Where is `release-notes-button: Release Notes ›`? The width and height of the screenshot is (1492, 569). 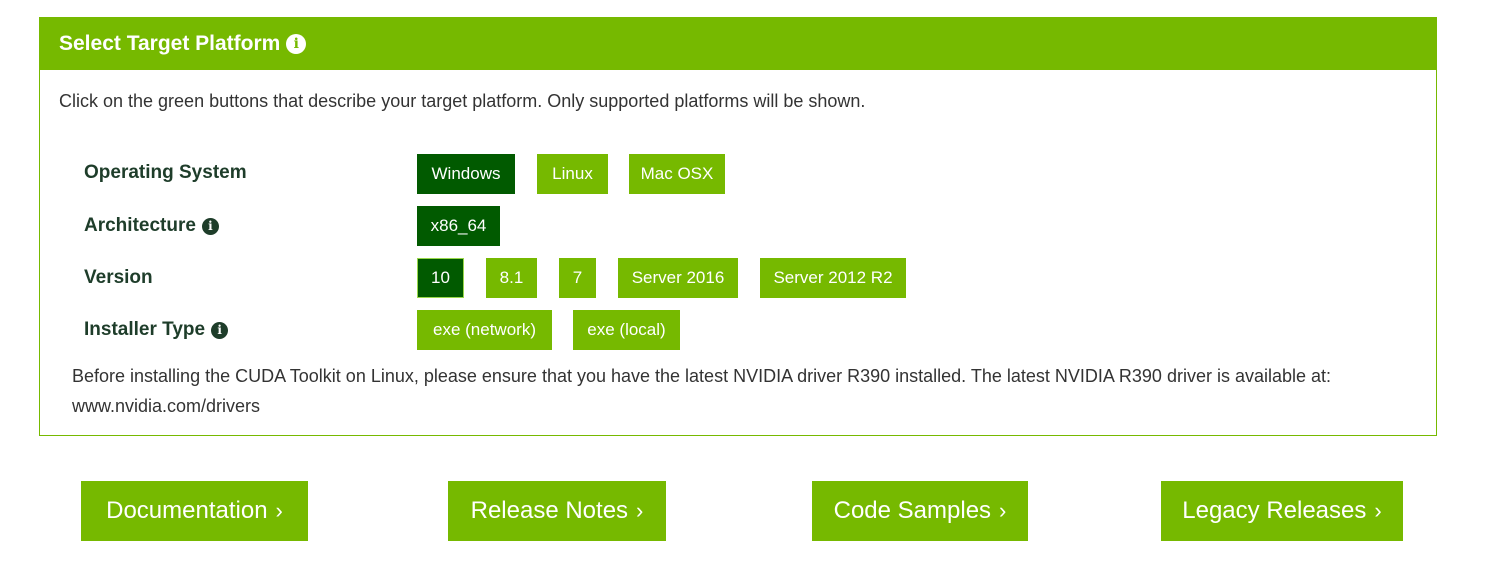 release-notes-button: Release Notes › is located at coordinates (557, 511).